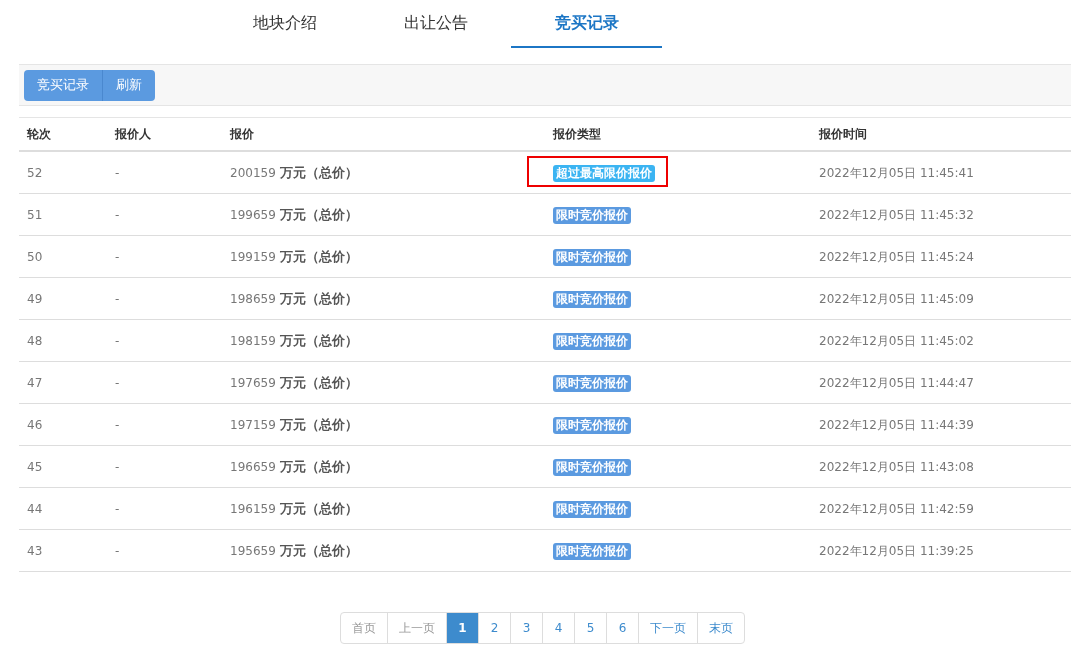  What do you see at coordinates (242, 134) in the screenshot?
I see `column-header: 报价` at bounding box center [242, 134].